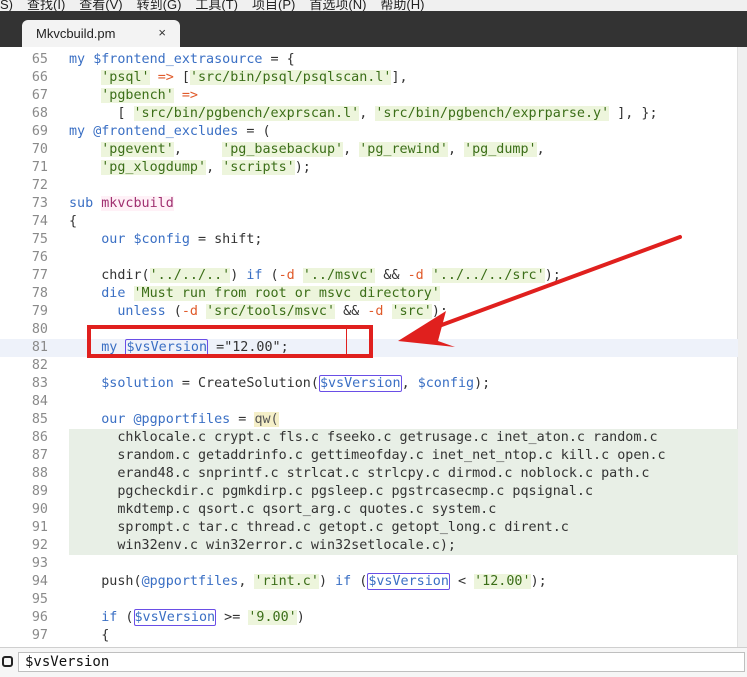  What do you see at coordinates (381, 662) in the screenshot?
I see `find-input` at bounding box center [381, 662].